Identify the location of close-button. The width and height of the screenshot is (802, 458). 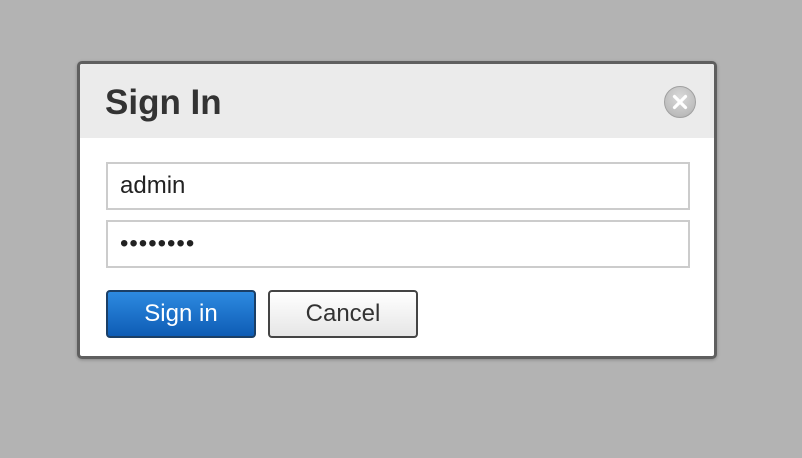
(680, 102).